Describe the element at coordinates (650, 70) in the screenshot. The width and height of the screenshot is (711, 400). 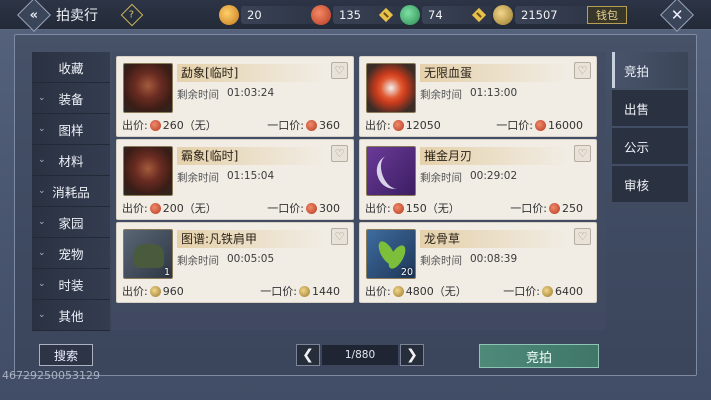
I see `tab-auction: 竞拍` at that location.